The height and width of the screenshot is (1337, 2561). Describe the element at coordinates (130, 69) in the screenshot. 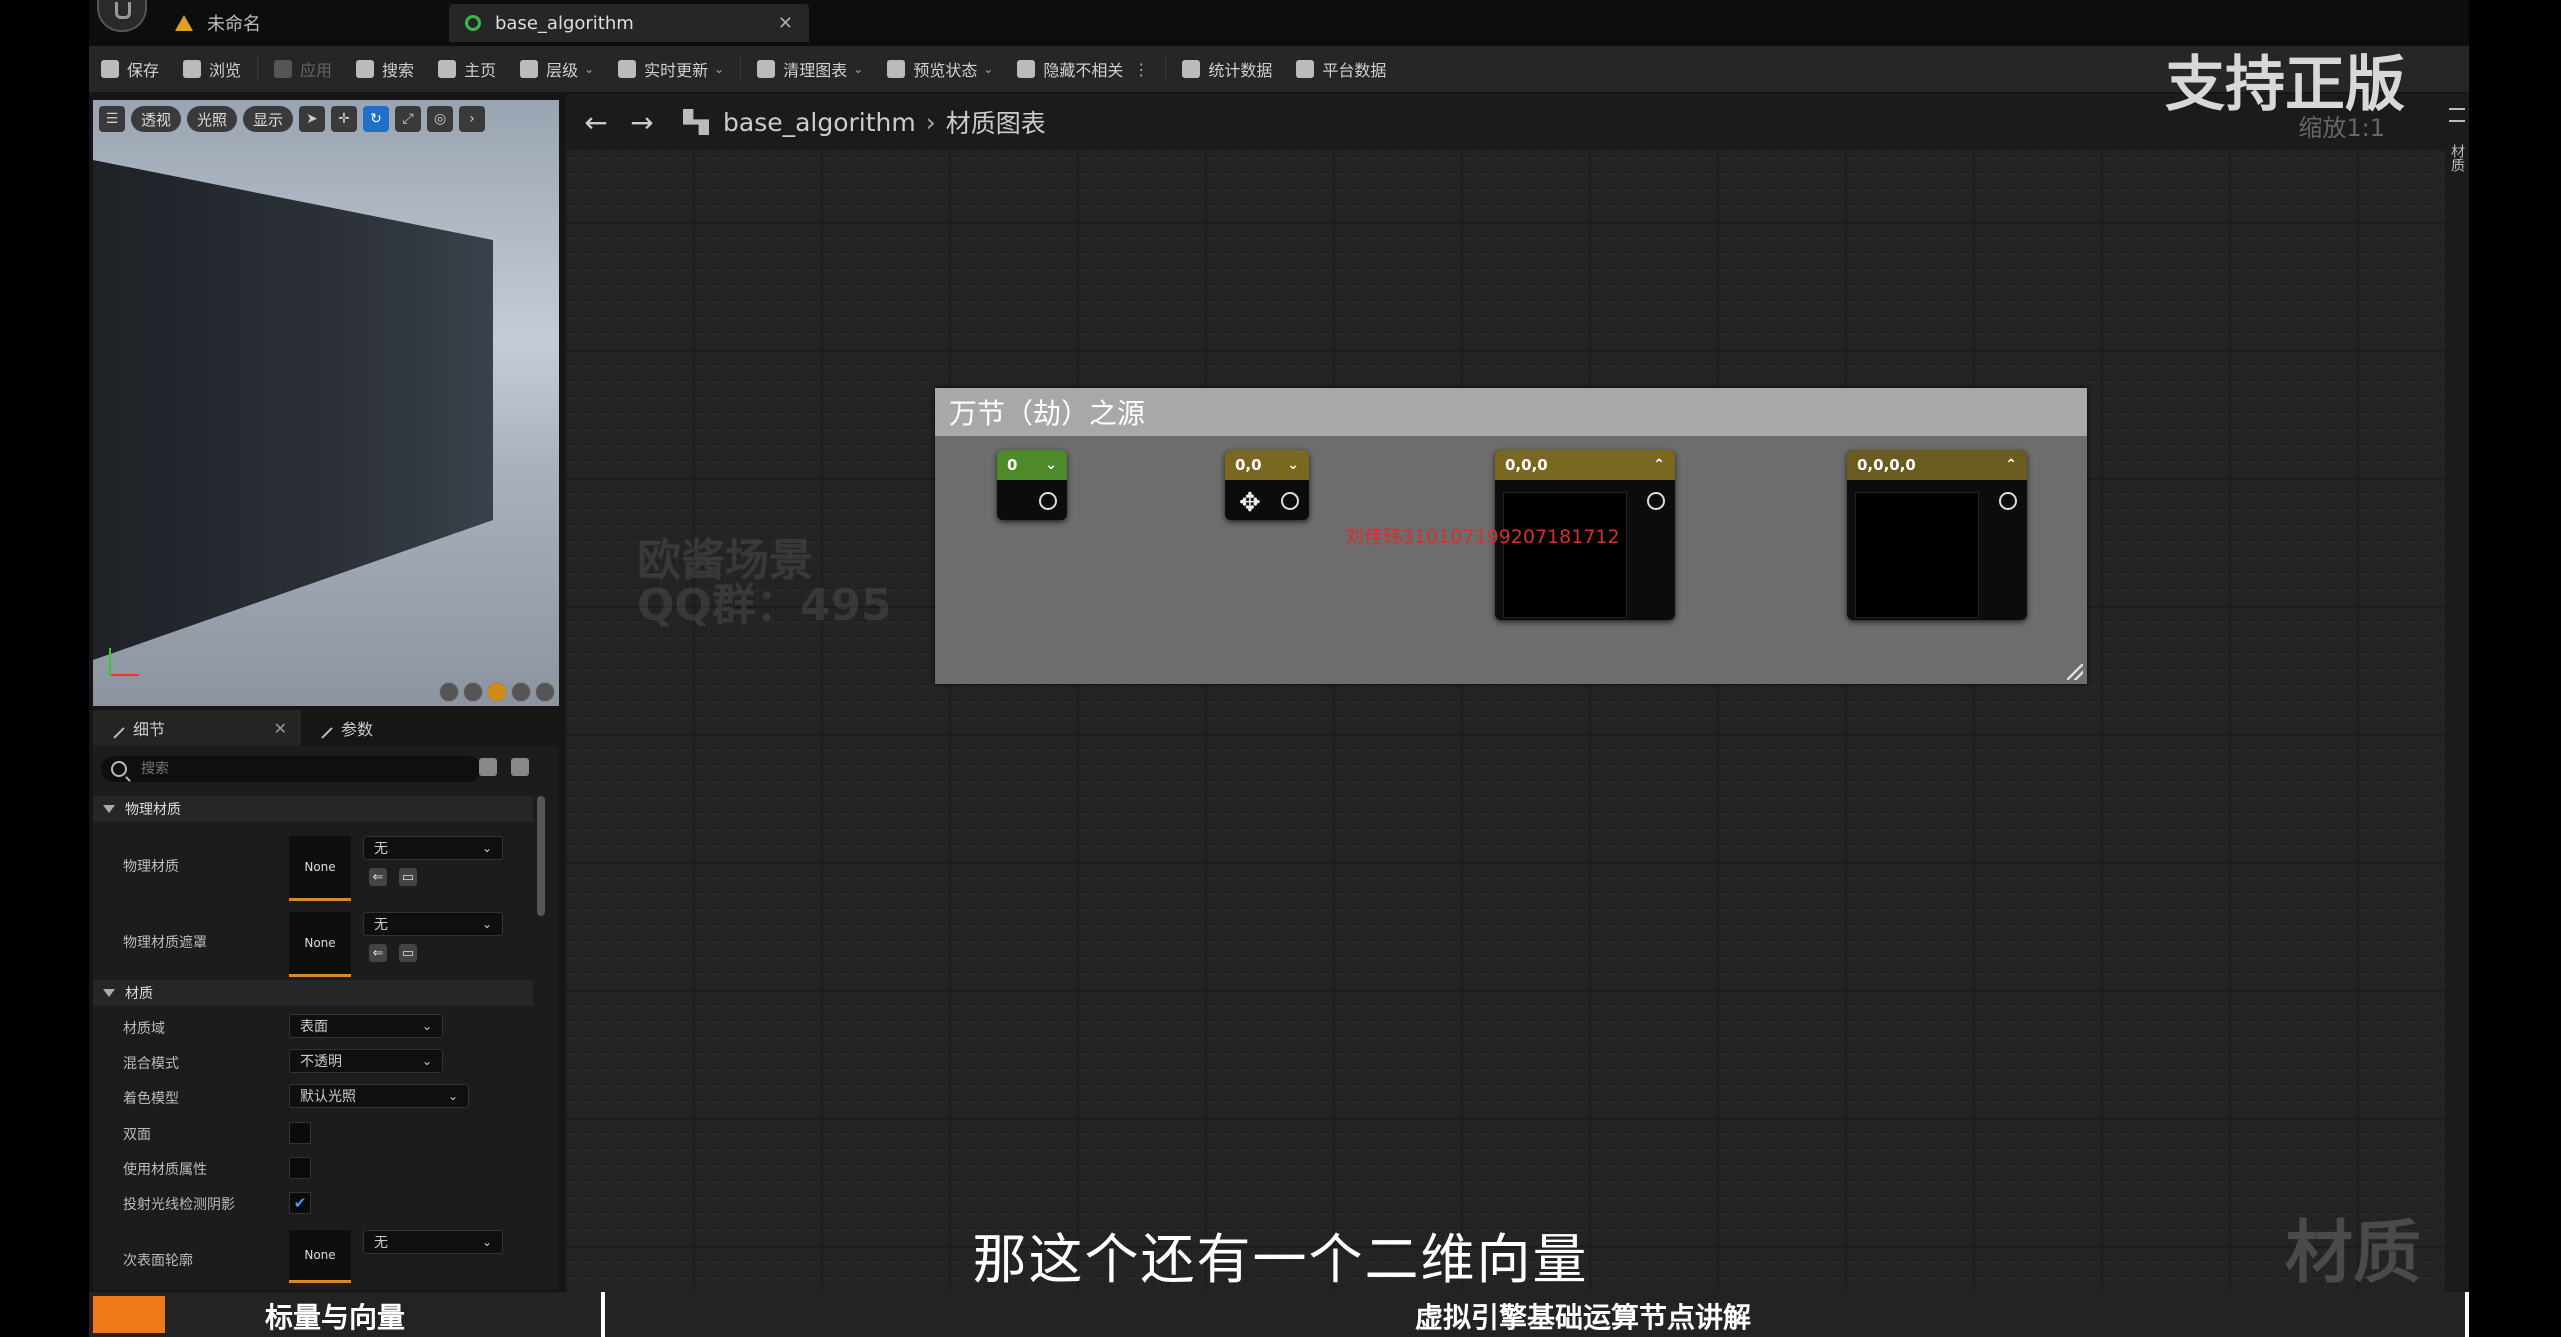

I see `save-button: 保存` at that location.